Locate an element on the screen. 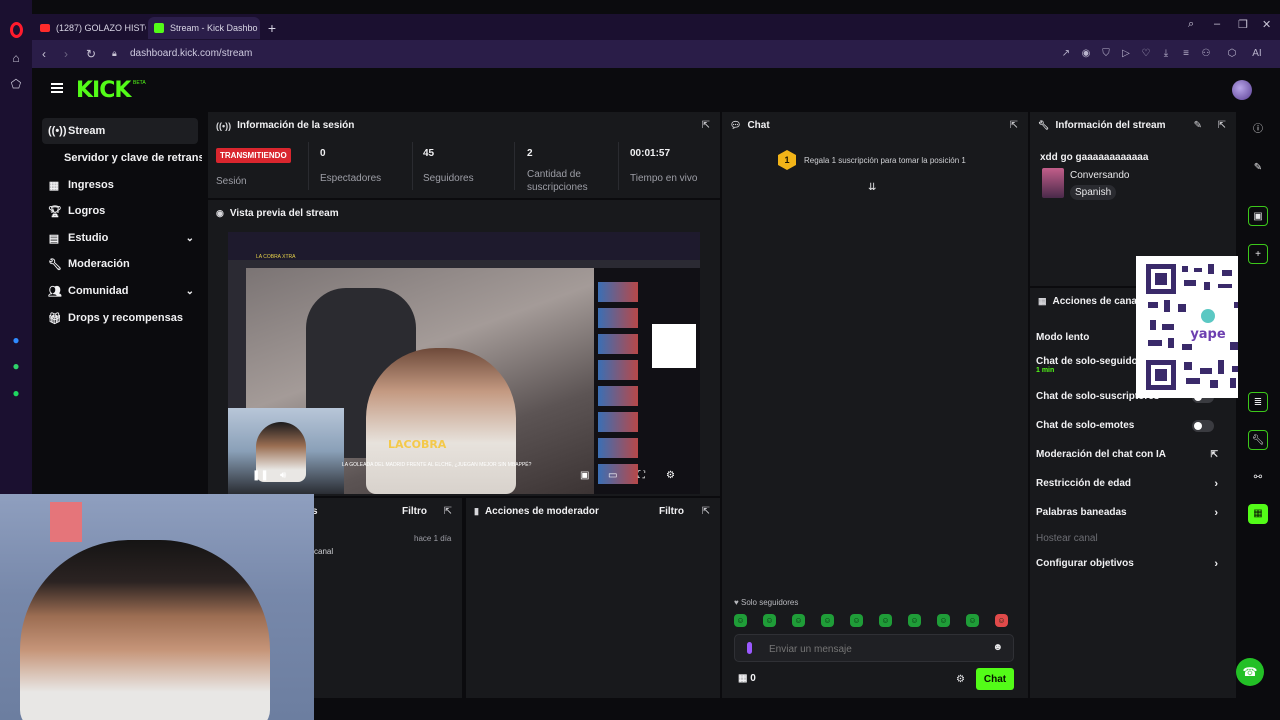 This screenshot has height=720, width=1280. stat-label: Espectadores is located at coordinates (351, 178).